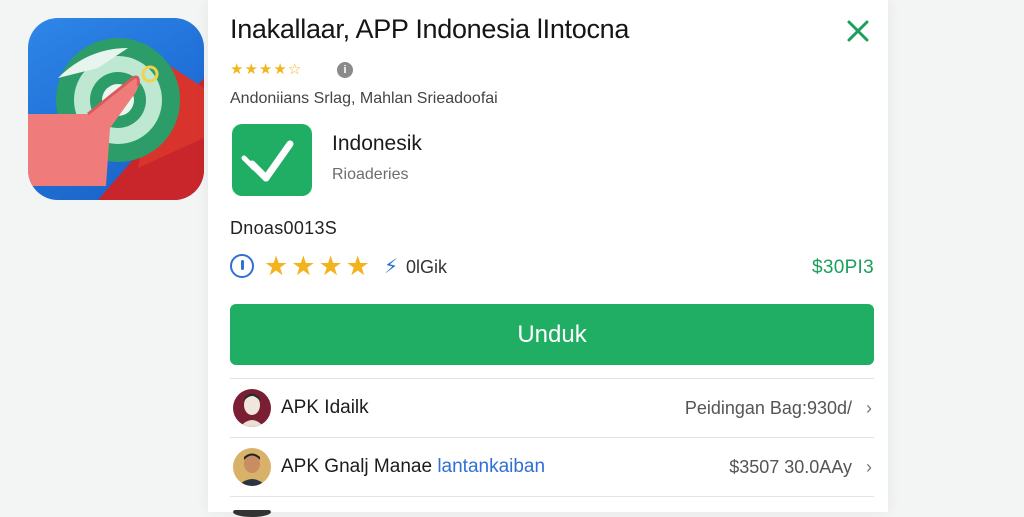  I want to click on dialog-title: Inakallaar, APP Indonesia lIntocna, so click(430, 29).